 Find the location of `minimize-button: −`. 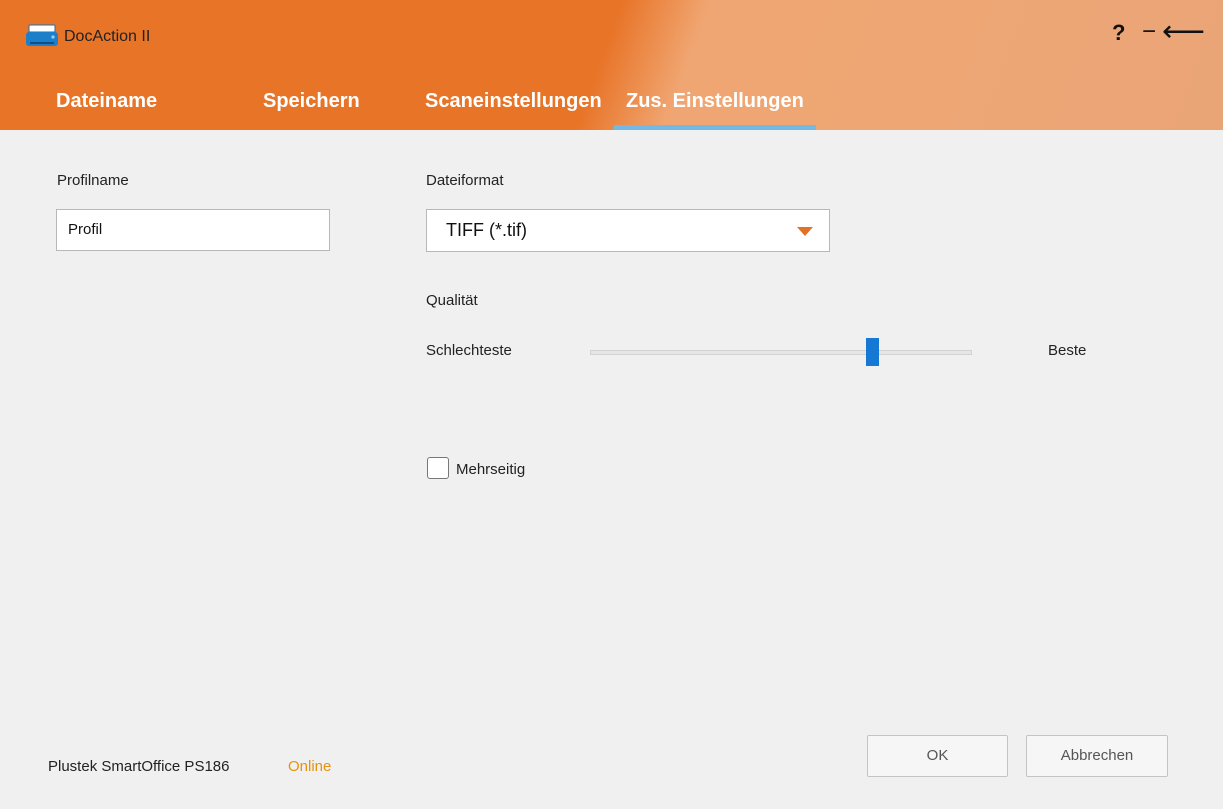

minimize-button: − is located at coordinates (1149, 32).